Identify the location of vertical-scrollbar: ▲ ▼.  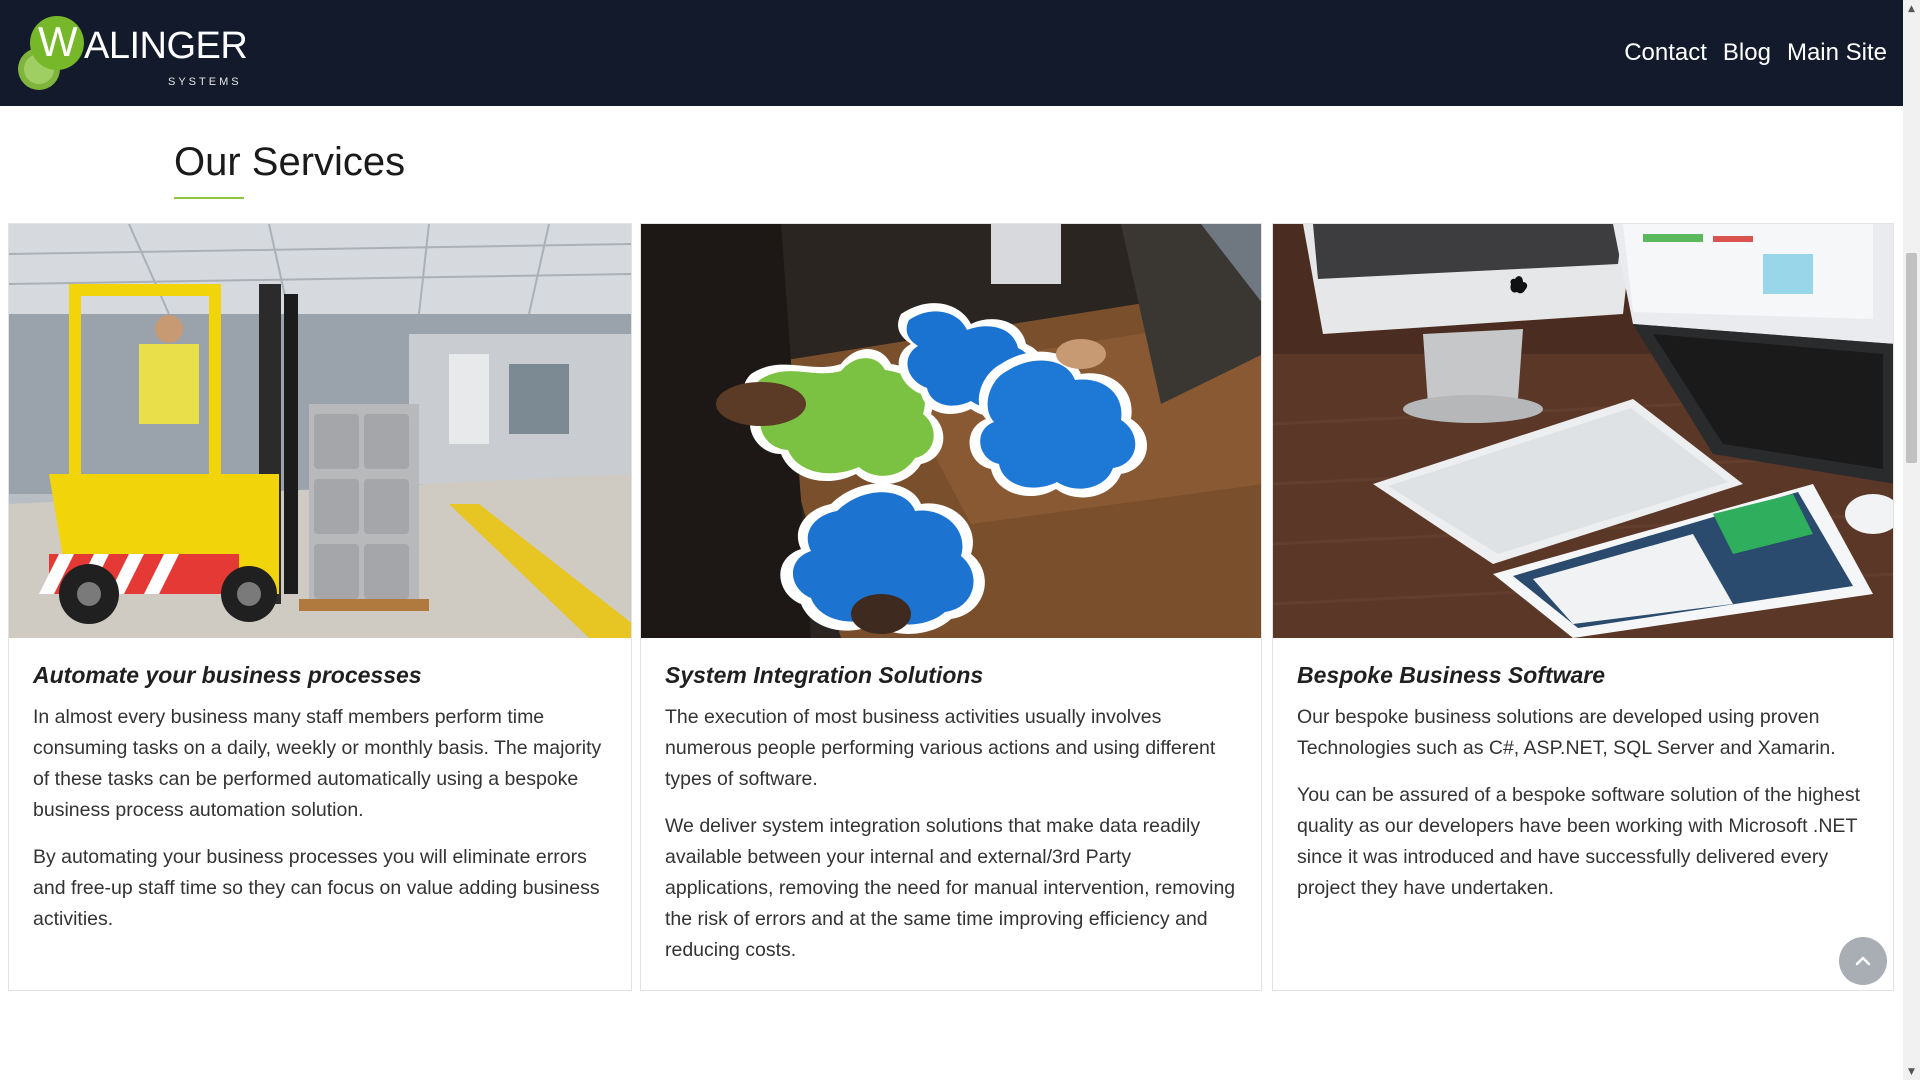
(1911, 540).